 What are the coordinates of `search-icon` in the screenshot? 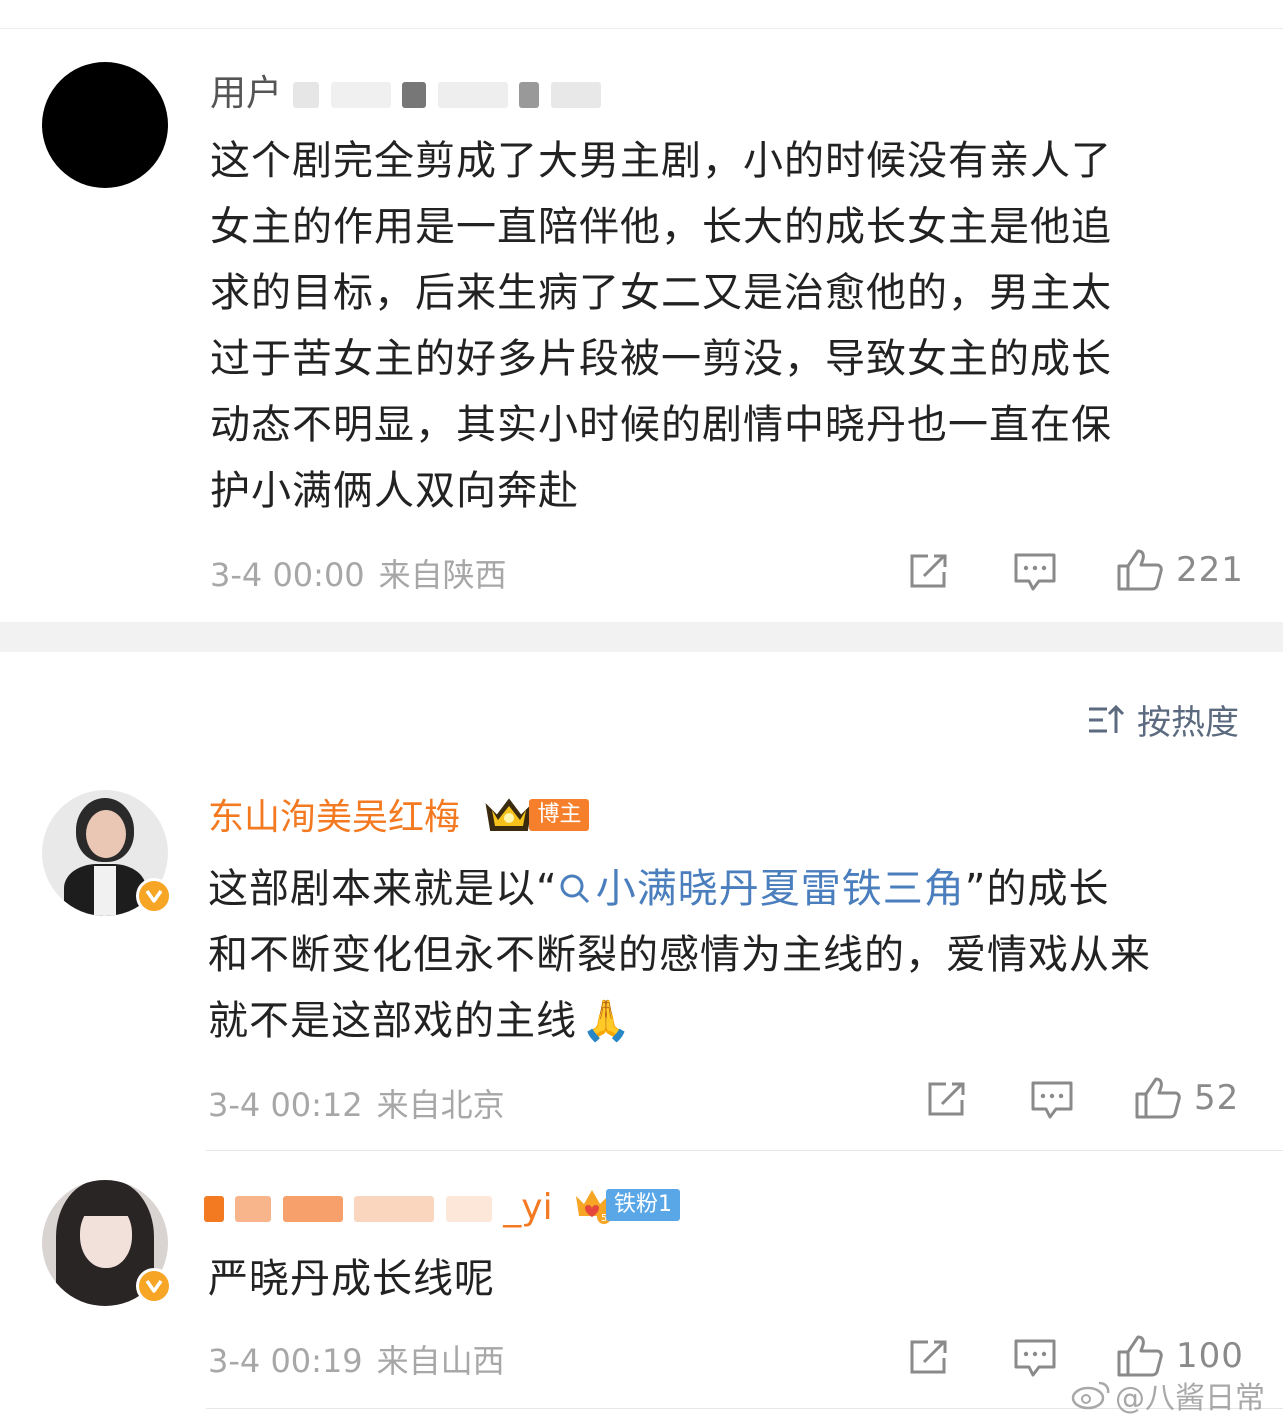 It's located at (574, 889).